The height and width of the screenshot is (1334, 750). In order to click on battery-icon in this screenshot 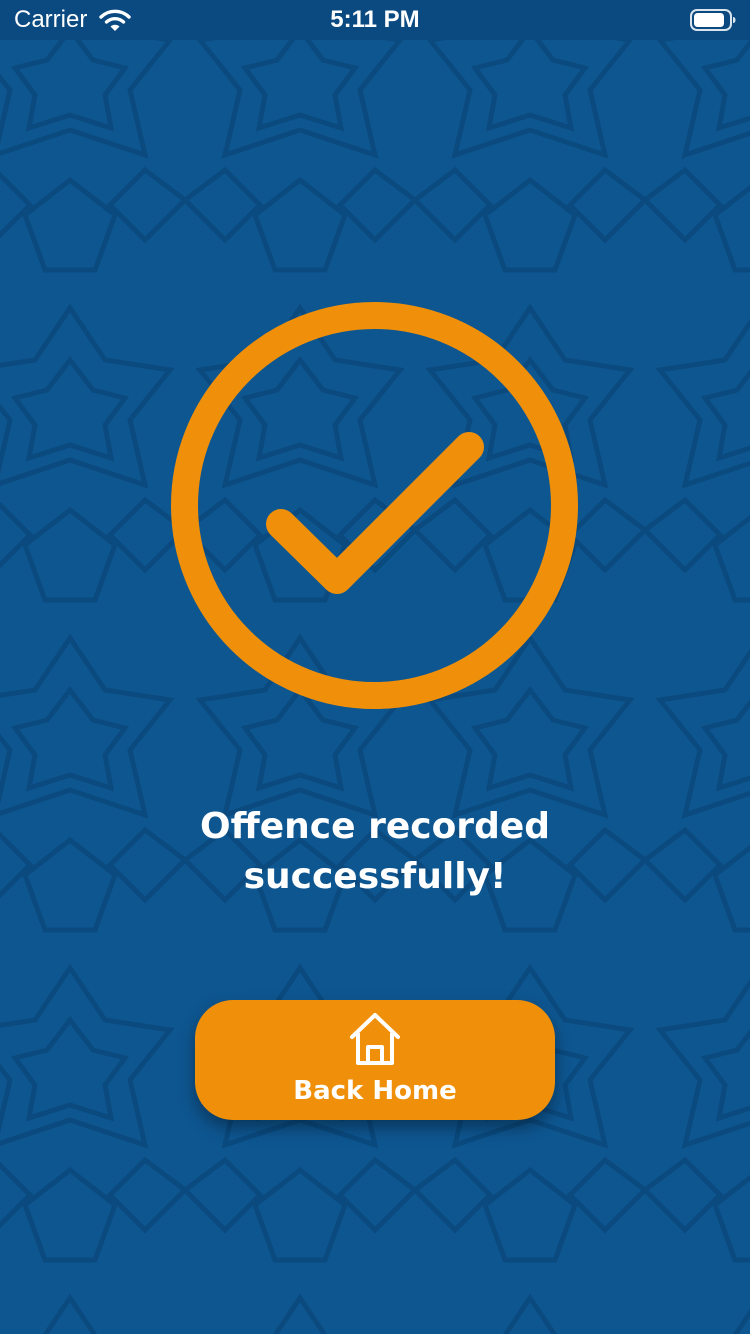, I will do `click(713, 20)`.